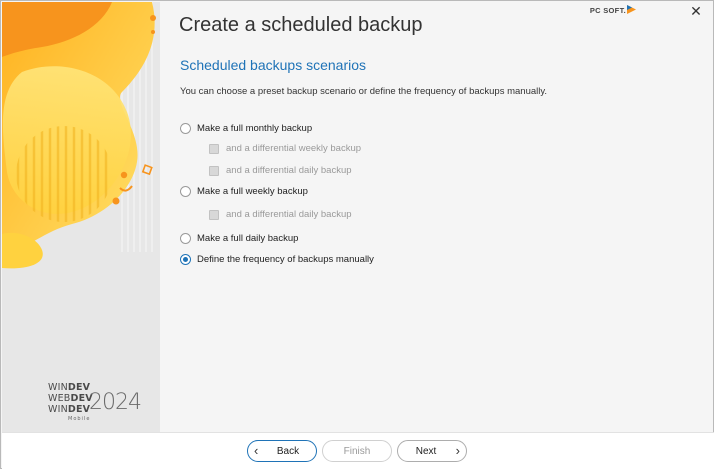 This screenshot has height=469, width=714. I want to click on radio-weekly, so click(185, 191).